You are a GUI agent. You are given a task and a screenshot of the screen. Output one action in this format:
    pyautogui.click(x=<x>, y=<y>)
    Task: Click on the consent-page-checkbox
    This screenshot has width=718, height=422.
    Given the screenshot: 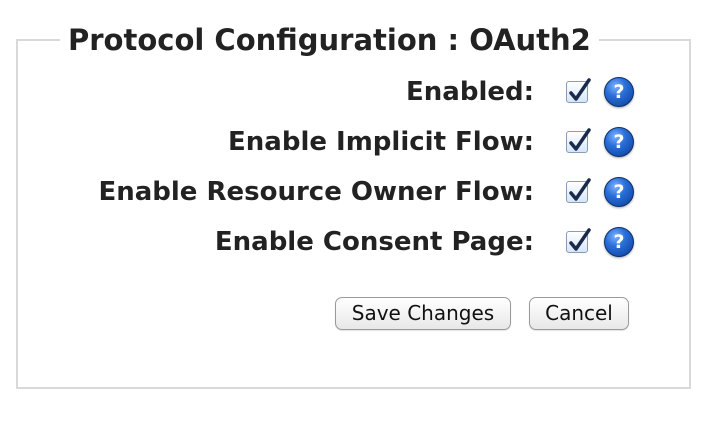 What is the action you would take?
    pyautogui.click(x=578, y=240)
    